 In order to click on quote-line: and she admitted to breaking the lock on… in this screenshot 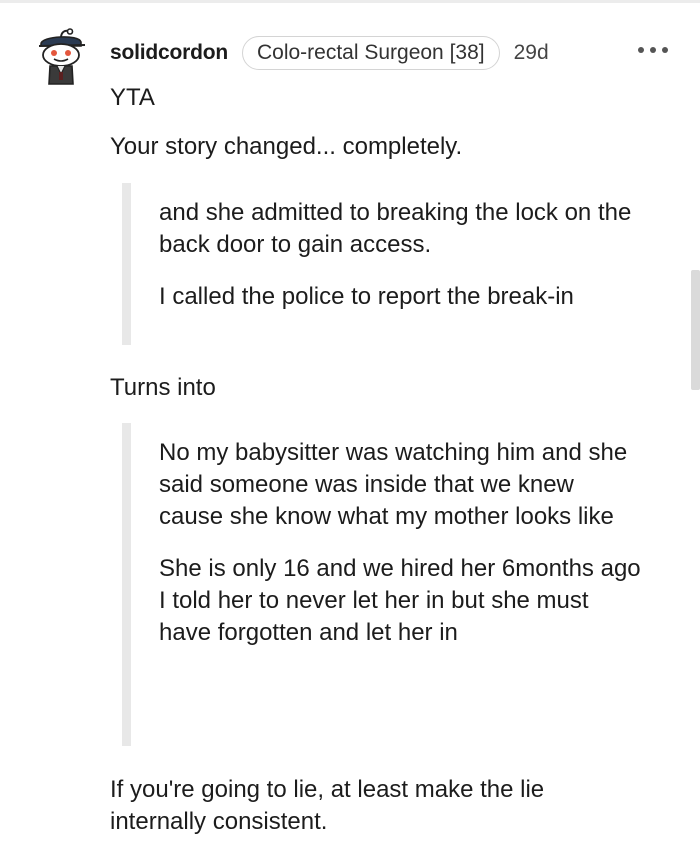, I will do `click(395, 228)`.